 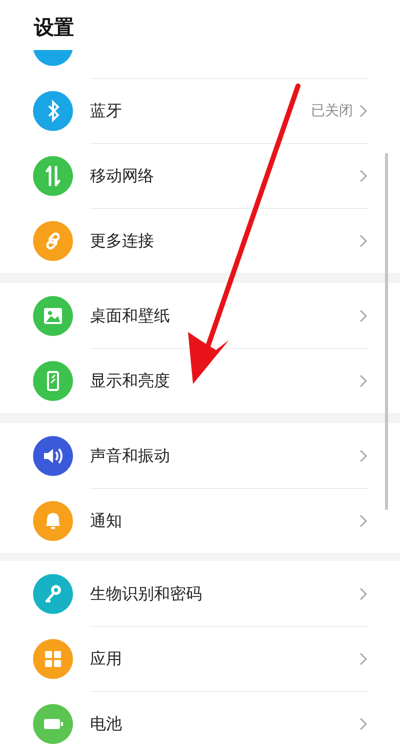 I want to click on settings-item: 蓝牙 已关闭, so click(x=200, y=110).